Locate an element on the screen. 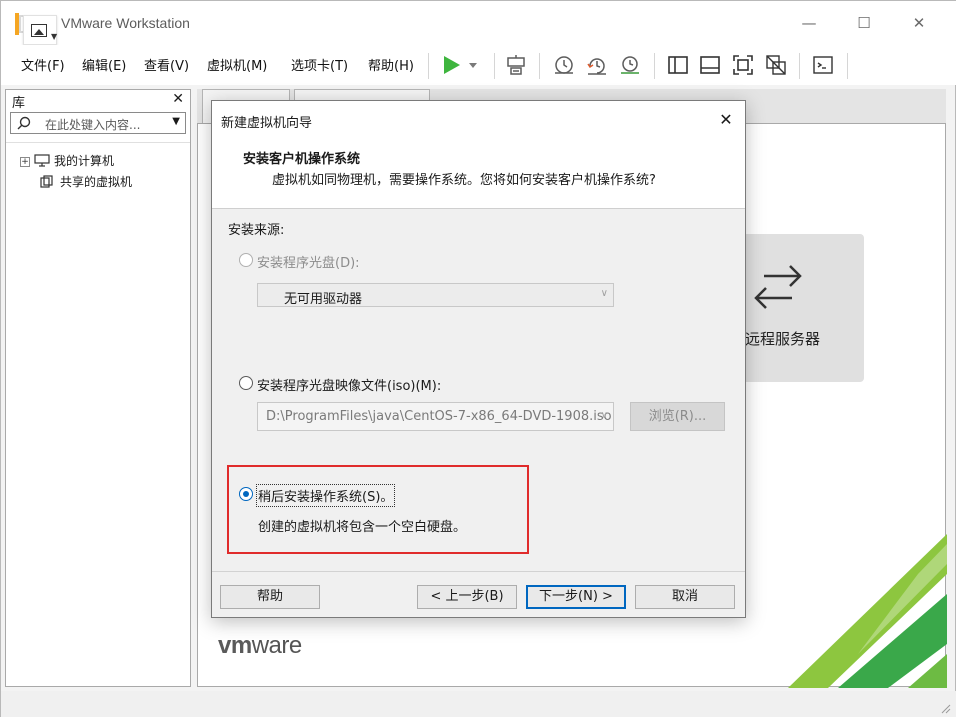 Image resolution: width=956 pixels, height=717 pixels. power-on-icon is located at coordinates (451, 65).